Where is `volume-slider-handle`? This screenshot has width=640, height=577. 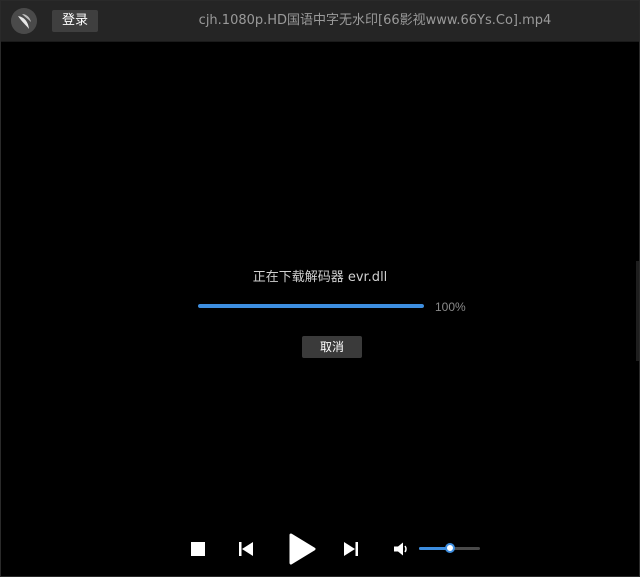 volume-slider-handle is located at coordinates (449, 548).